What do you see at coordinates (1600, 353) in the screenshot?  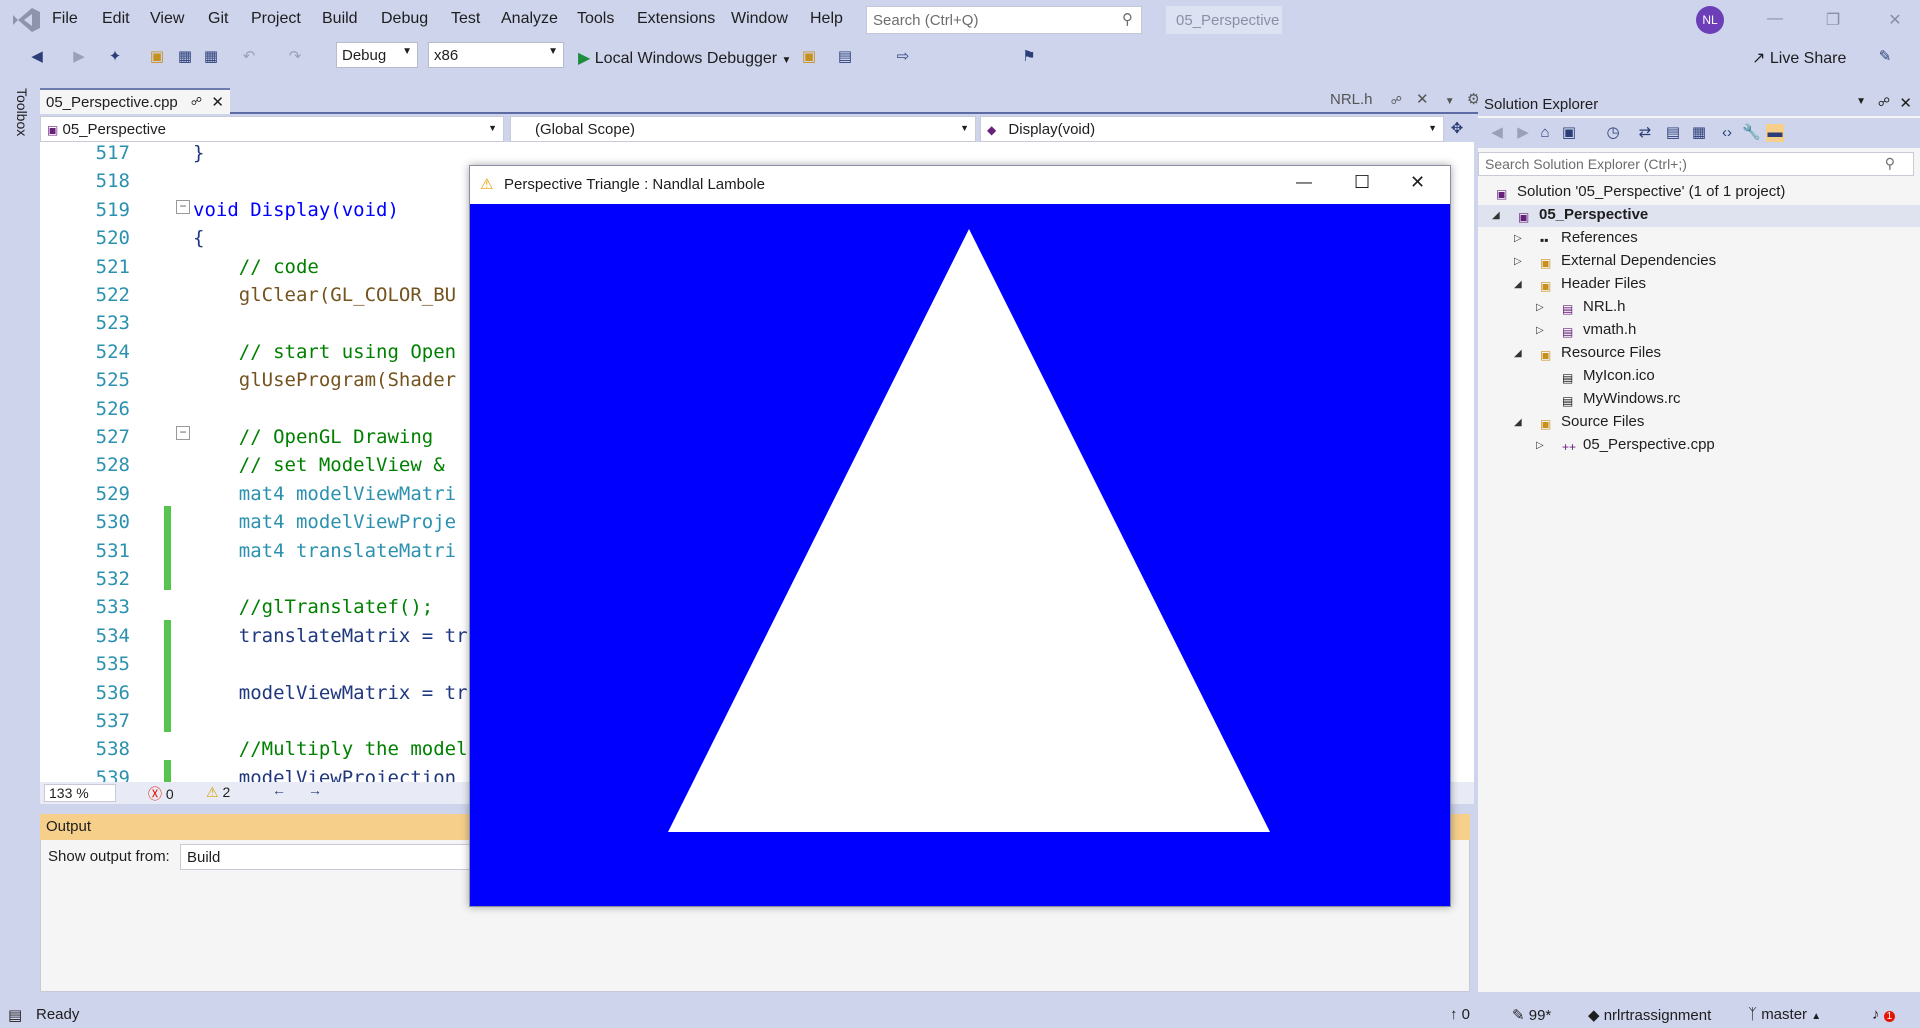 I see `tree-resource-files: ▣ Resource Files` at bounding box center [1600, 353].